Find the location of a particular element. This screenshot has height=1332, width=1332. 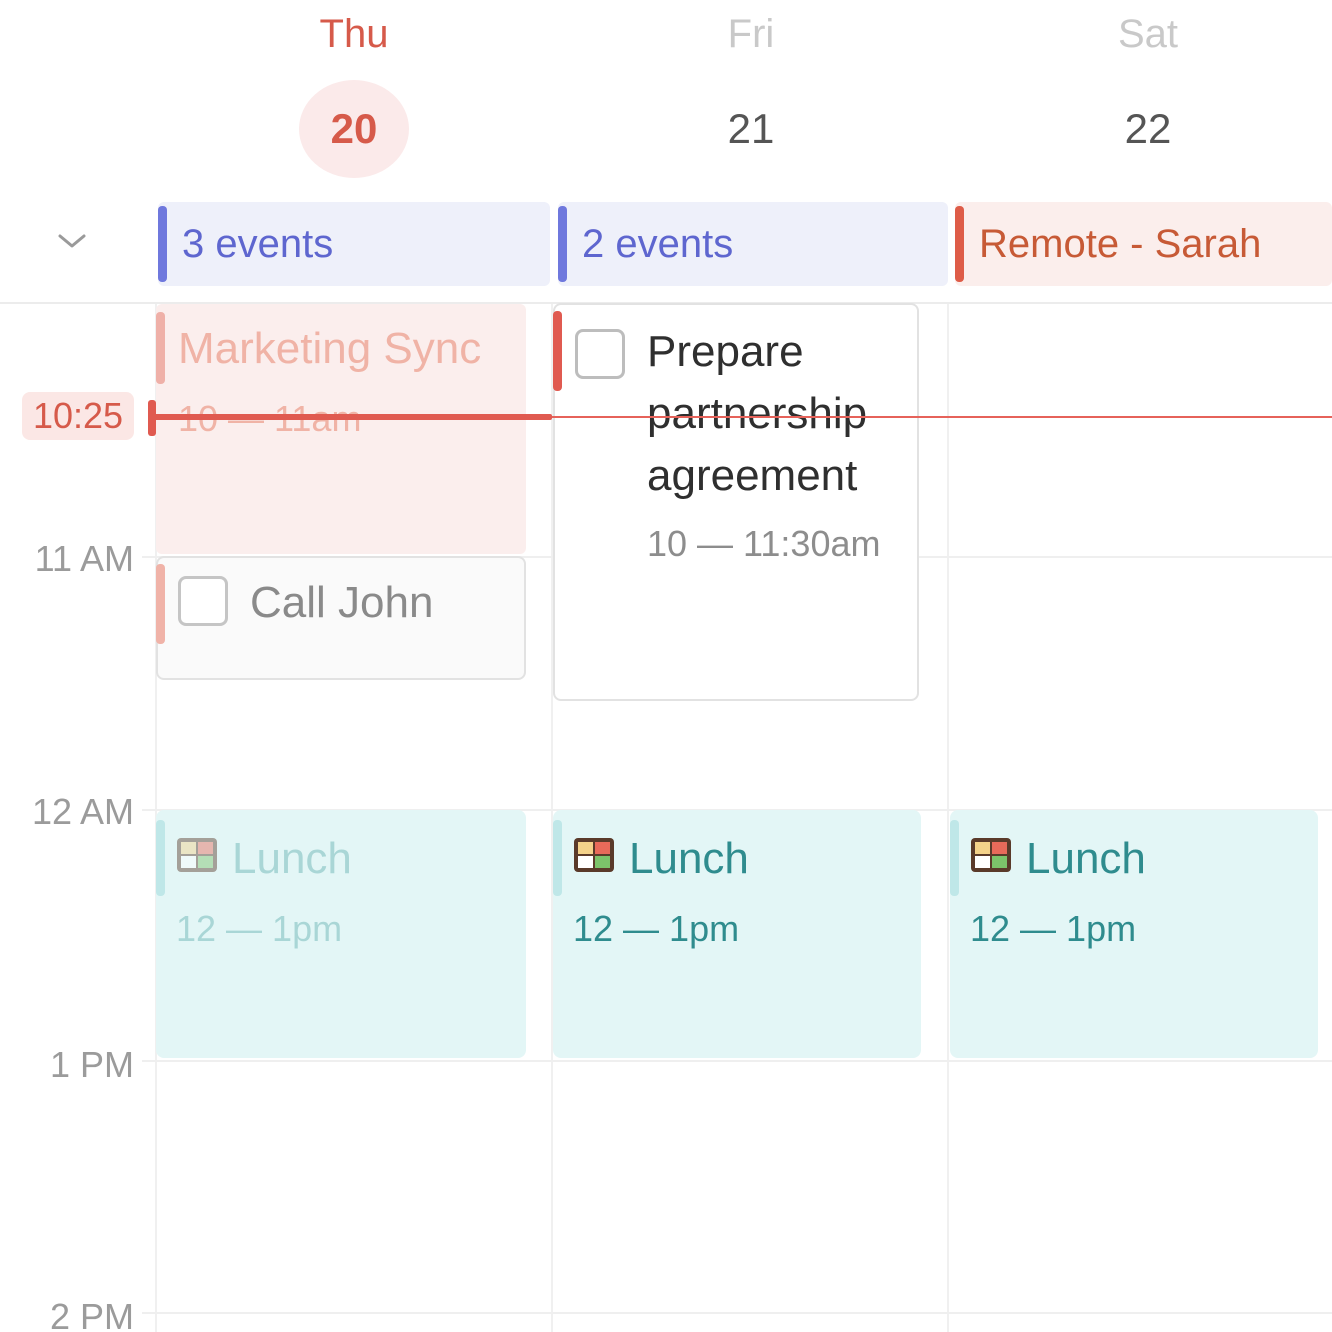

chevron-down-icon is located at coordinates (72, 241).